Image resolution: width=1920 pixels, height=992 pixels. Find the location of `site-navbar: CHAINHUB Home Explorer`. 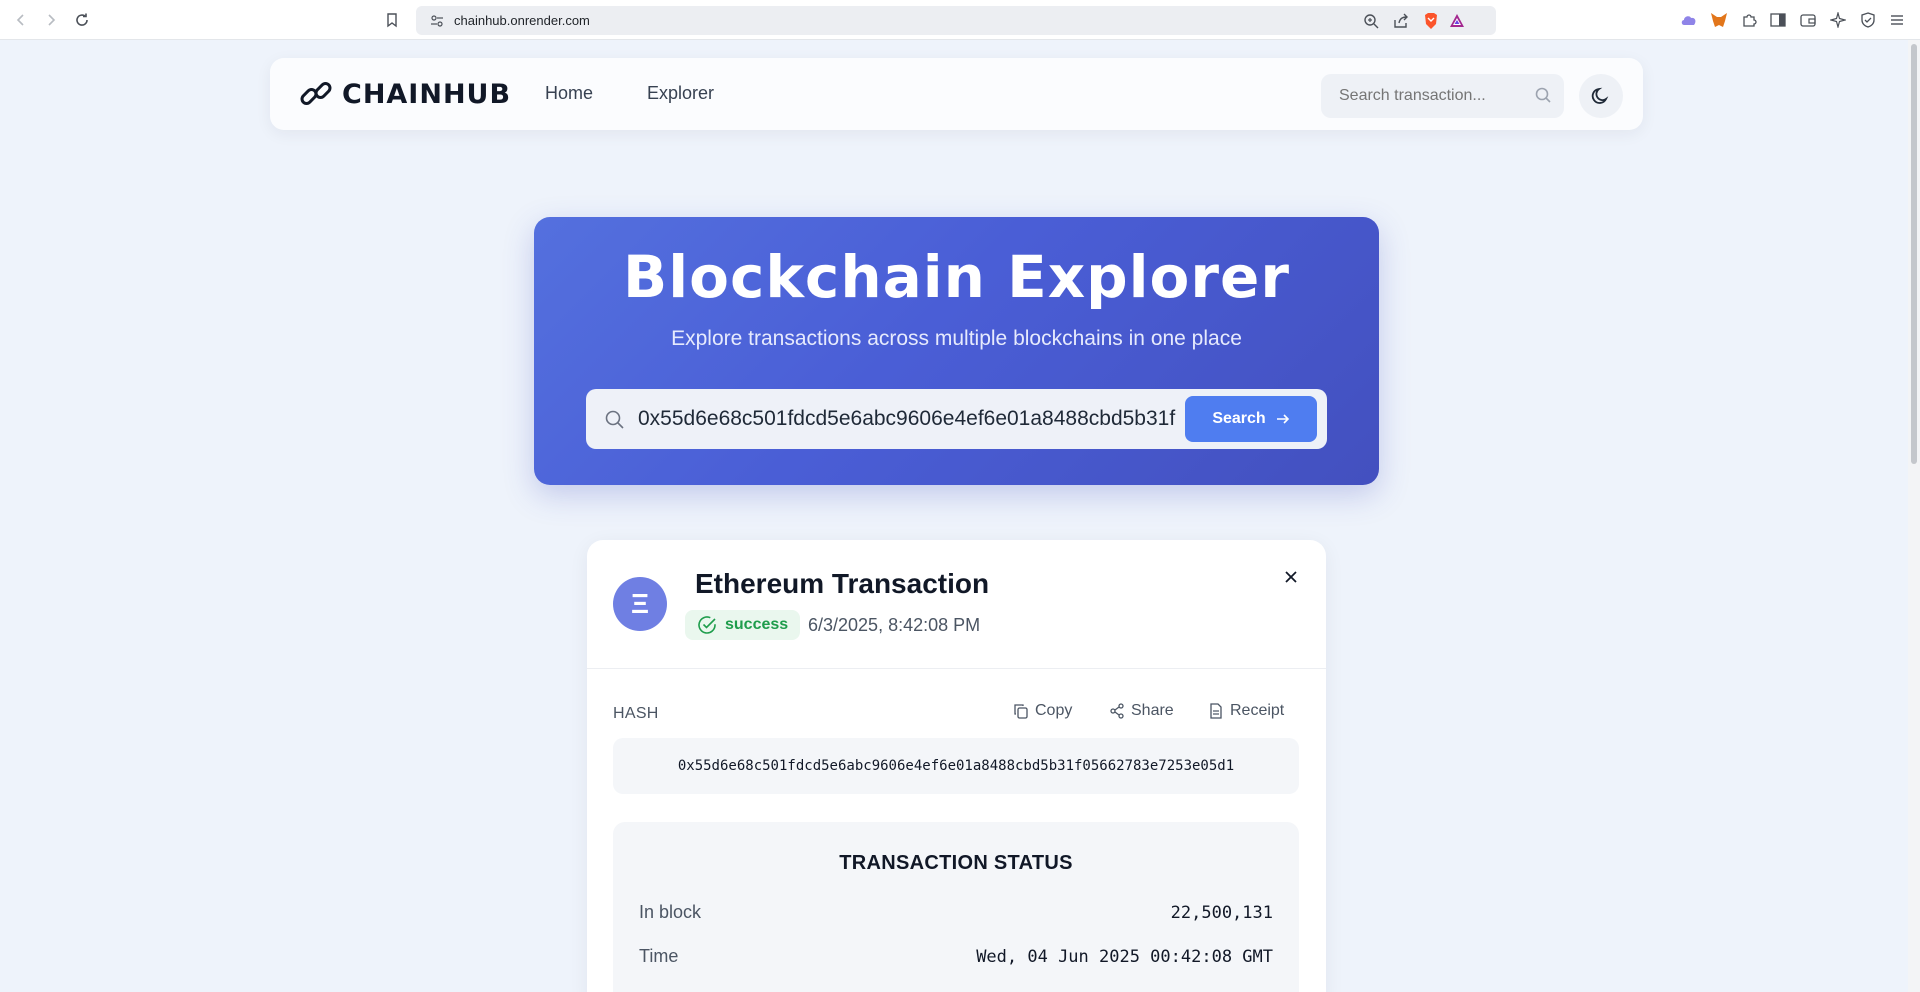

site-navbar: CHAINHUB Home Explorer is located at coordinates (956, 94).